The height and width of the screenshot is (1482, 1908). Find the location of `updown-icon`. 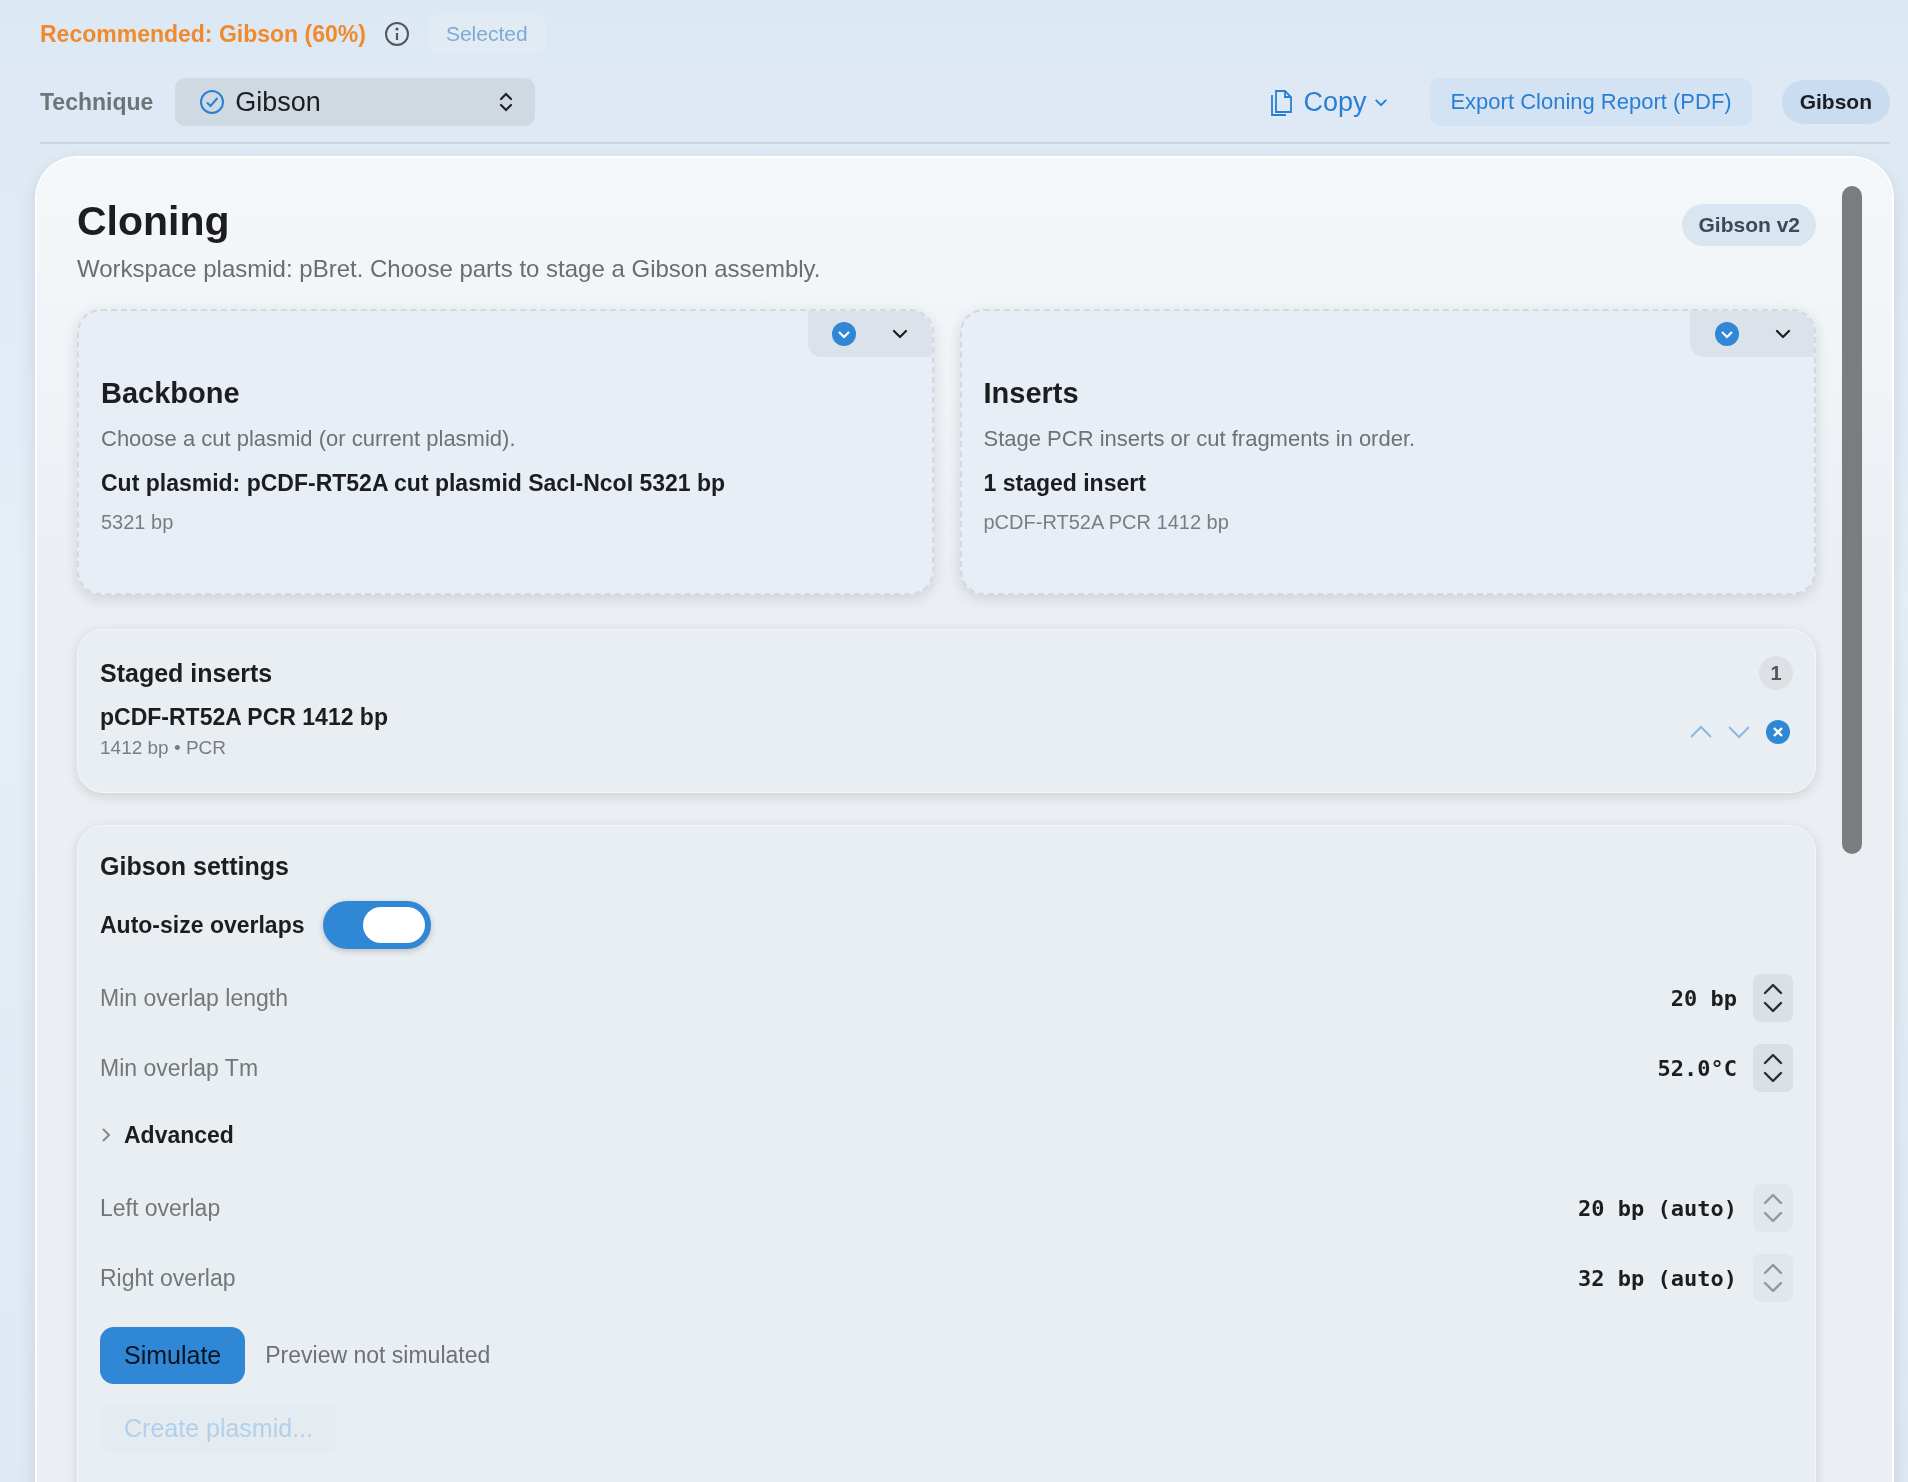

updown-icon is located at coordinates (506, 102).